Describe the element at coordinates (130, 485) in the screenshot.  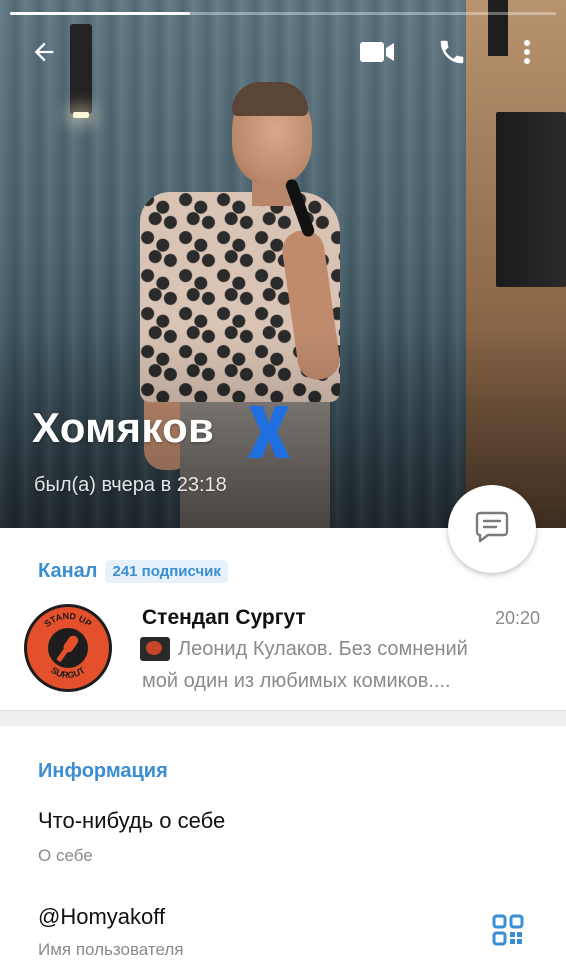
I see `last-seen-status: был(а) вчера в 23:18` at that location.